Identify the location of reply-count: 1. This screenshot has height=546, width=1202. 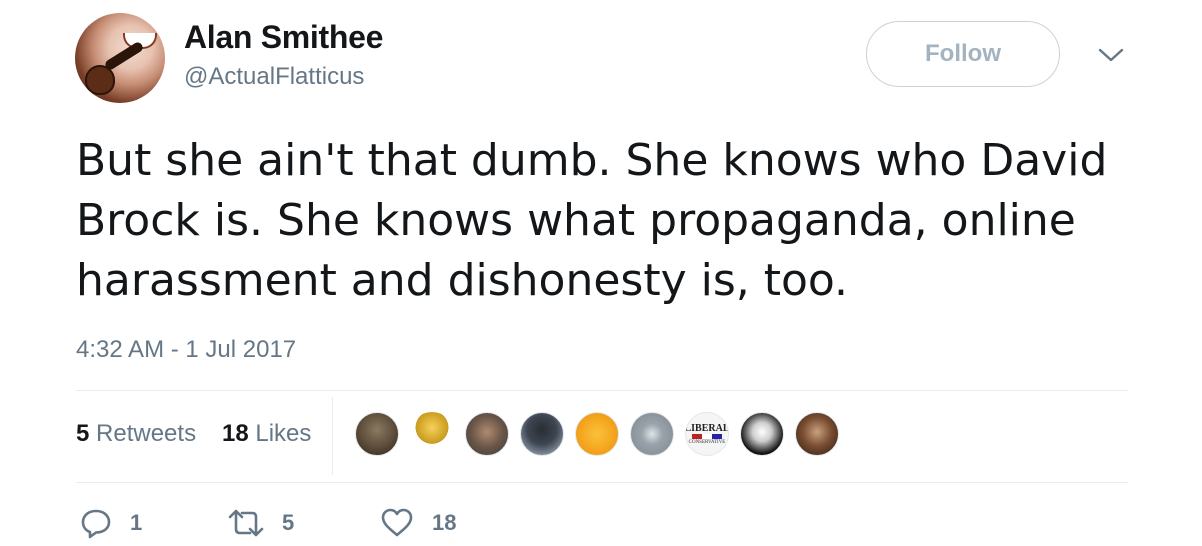
(136, 522).